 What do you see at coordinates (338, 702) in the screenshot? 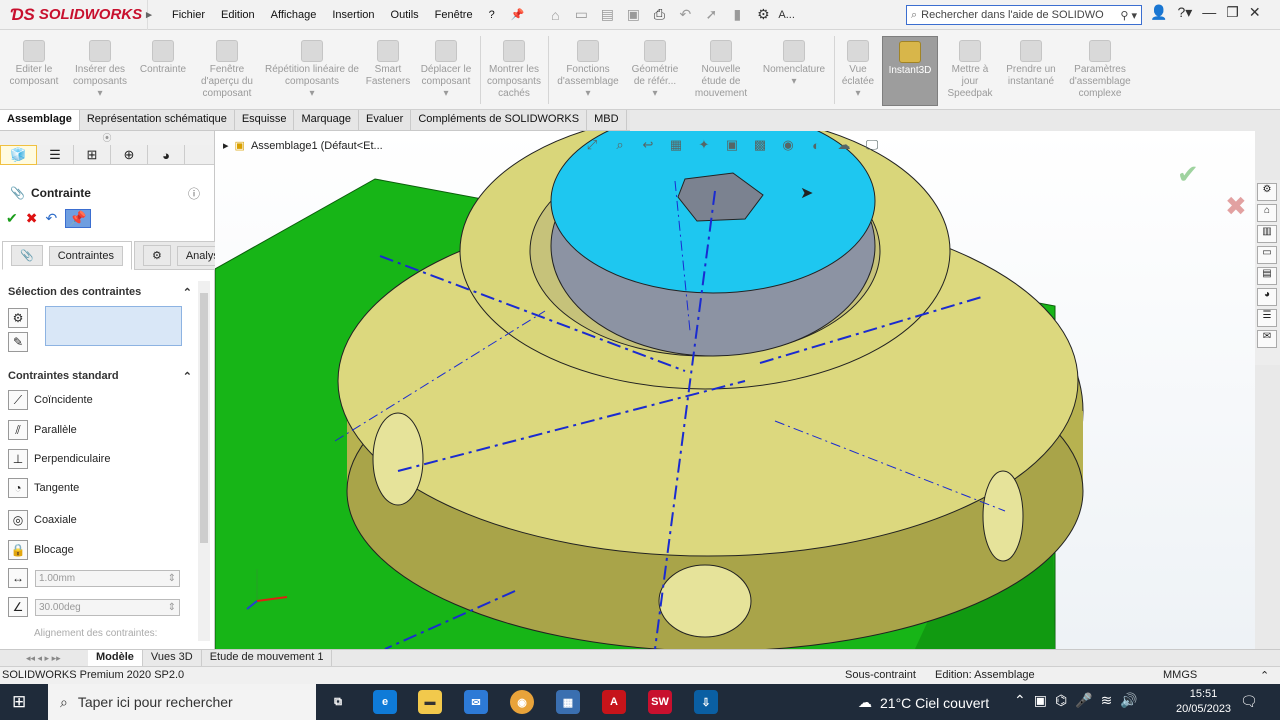
I see `task-view-icon: ⧉` at bounding box center [338, 702].